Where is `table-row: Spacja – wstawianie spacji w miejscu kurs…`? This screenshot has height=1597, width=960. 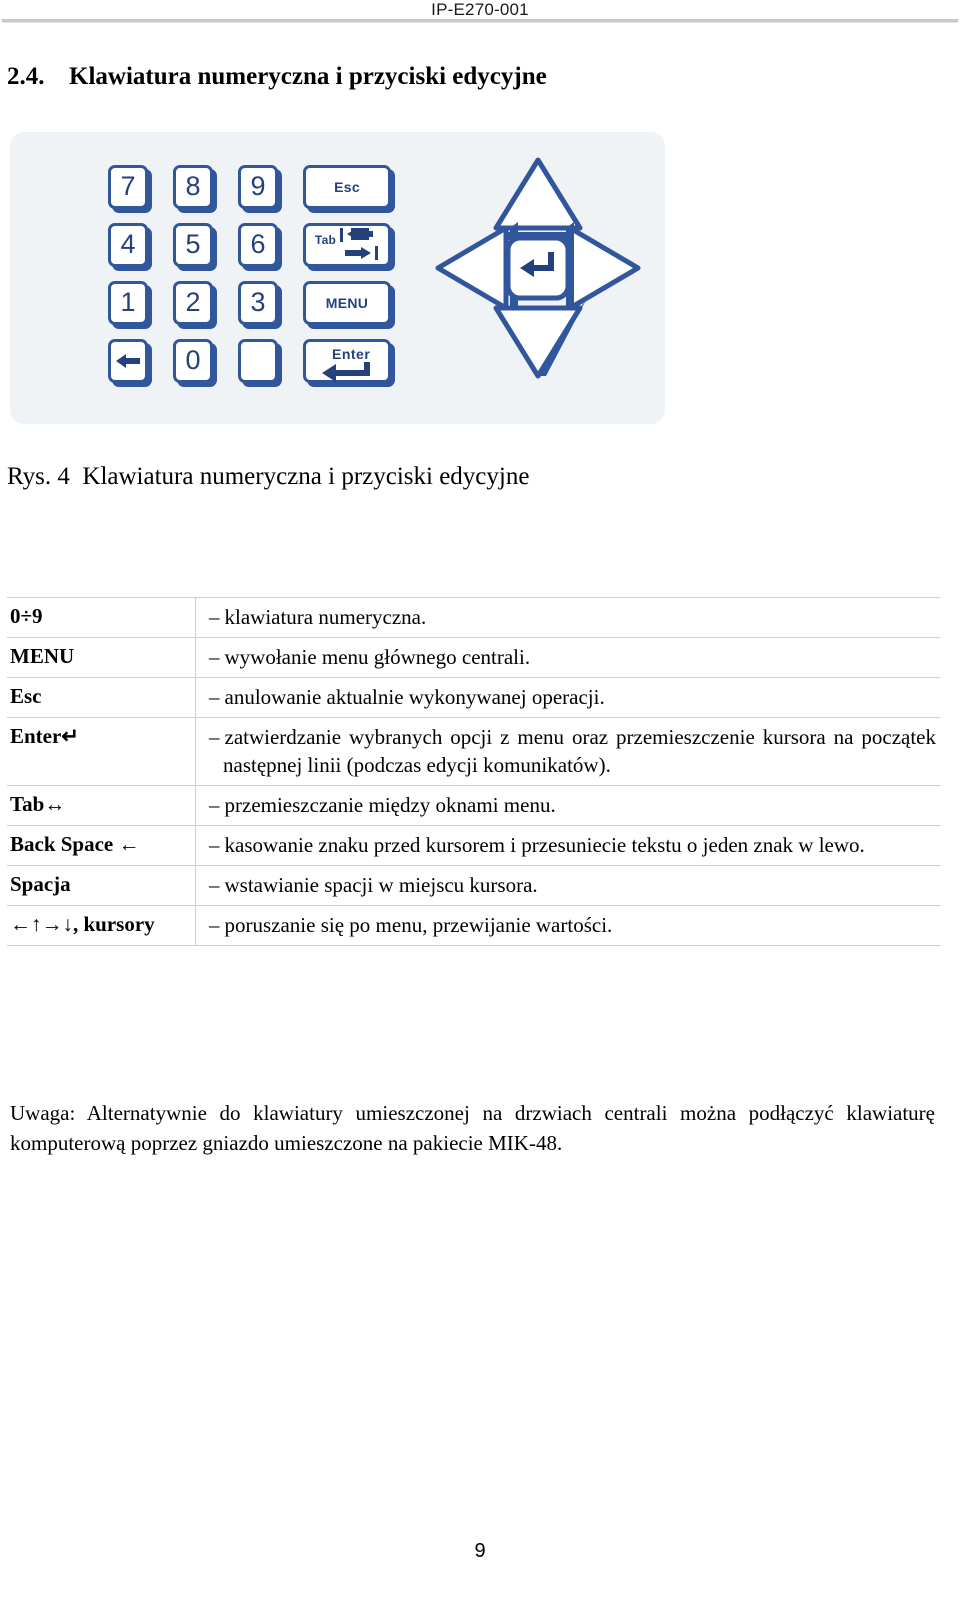 table-row: Spacja – wstawianie spacji w miejscu kurs… is located at coordinates (474, 885).